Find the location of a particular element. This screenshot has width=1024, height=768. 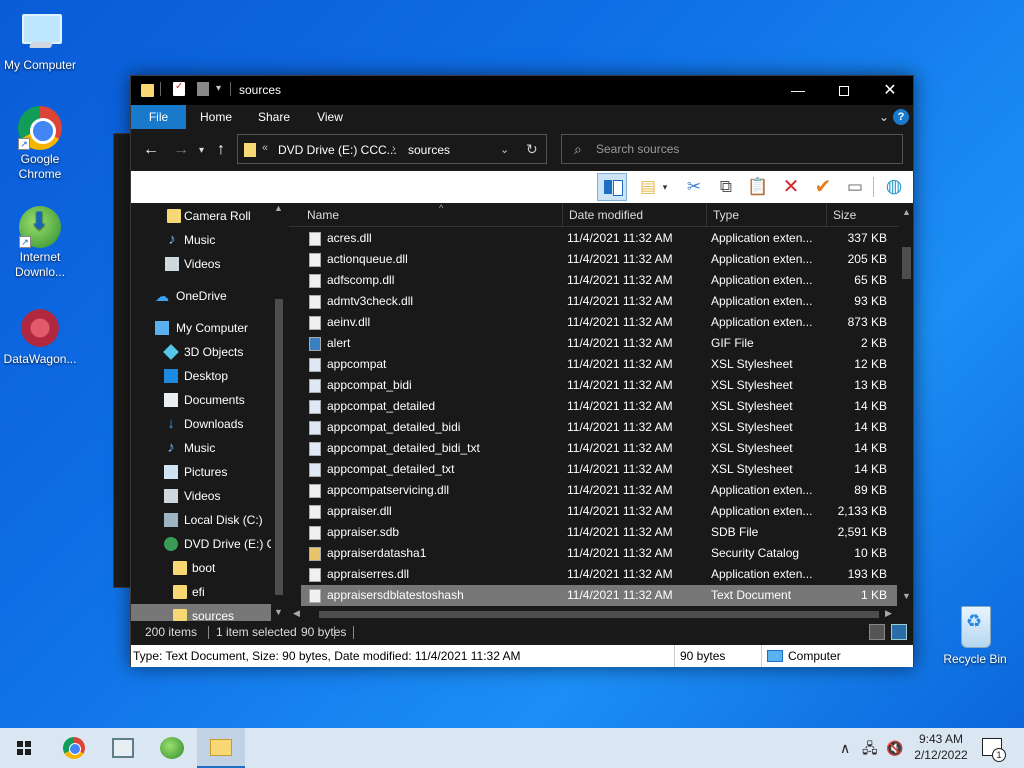

clock: 9:43 AM 2/12/2022 is located at coordinates (941, 747).